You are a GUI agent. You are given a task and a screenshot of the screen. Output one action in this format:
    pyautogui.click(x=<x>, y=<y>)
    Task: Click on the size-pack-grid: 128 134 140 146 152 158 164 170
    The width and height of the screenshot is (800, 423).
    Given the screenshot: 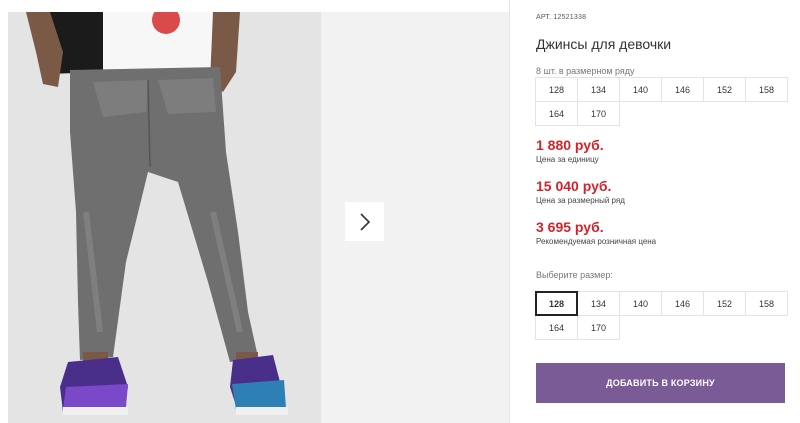 What is the action you would take?
    pyautogui.click(x=661, y=101)
    